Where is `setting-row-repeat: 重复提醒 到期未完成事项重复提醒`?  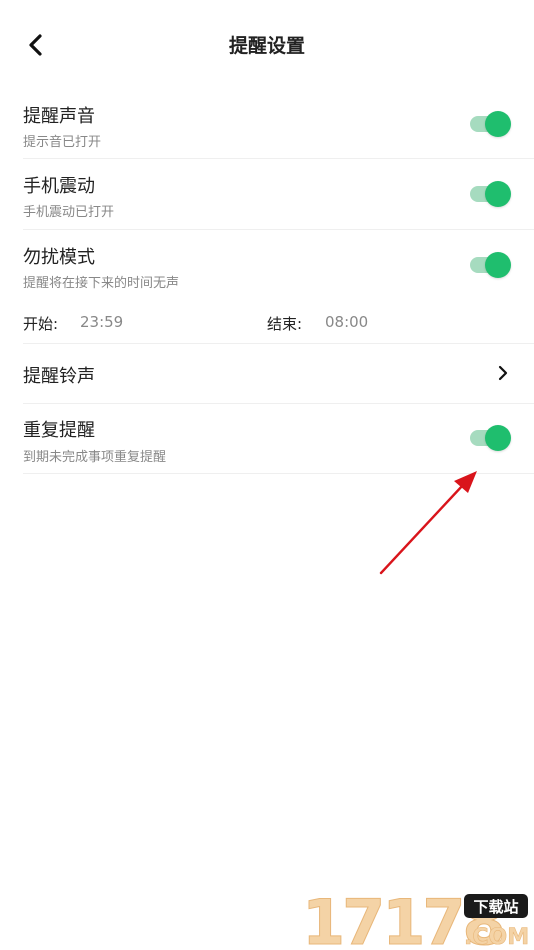
setting-row-repeat: 重复提醒 到期未完成事项重复提醒 is located at coordinates (278, 439).